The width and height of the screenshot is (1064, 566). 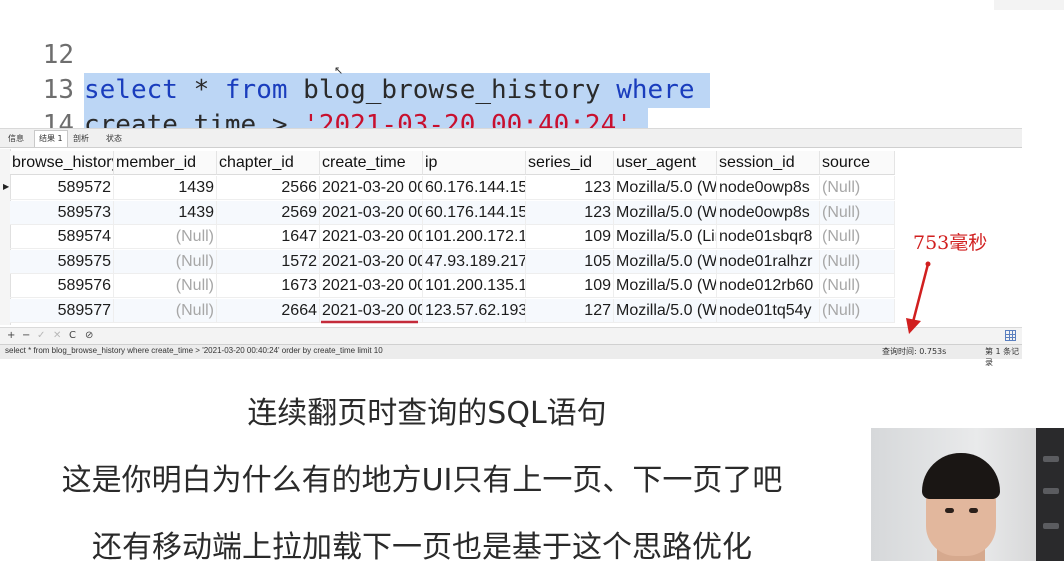 I want to click on column-header-source: source, so click(x=857, y=163).